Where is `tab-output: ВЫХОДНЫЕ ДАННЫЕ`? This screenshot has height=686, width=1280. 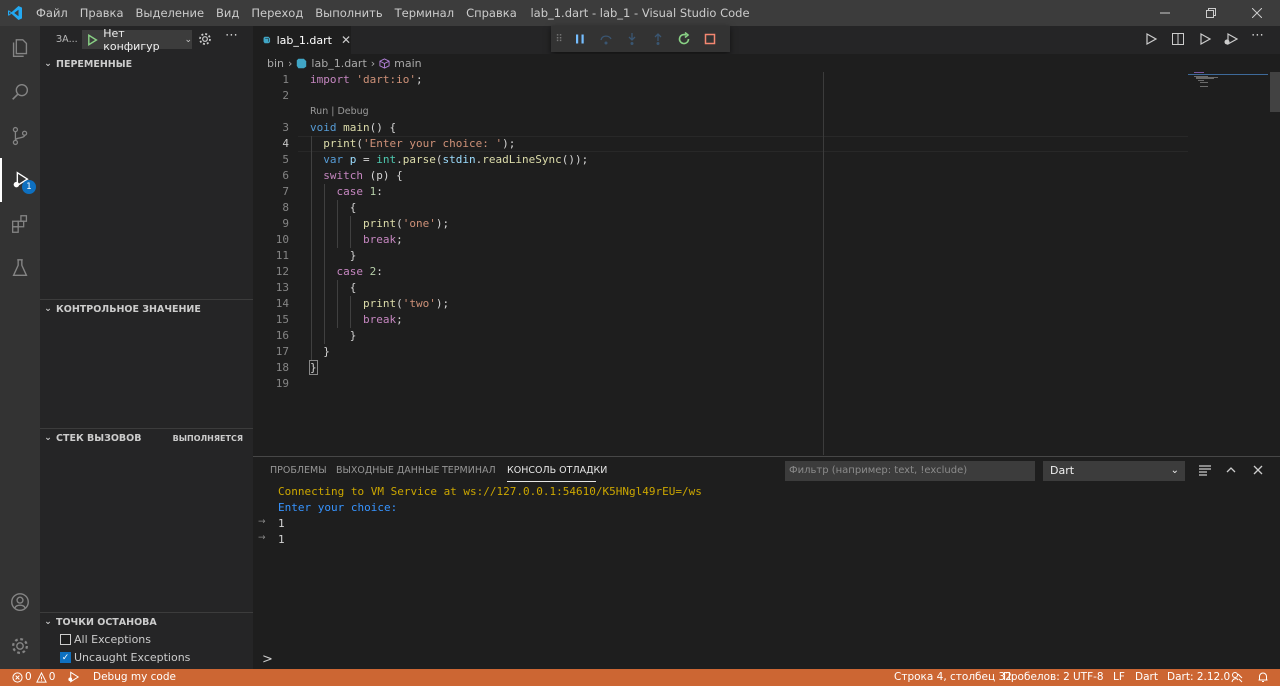 tab-output: ВЫХОДНЫЕ ДАННЫЕ is located at coordinates (387, 470).